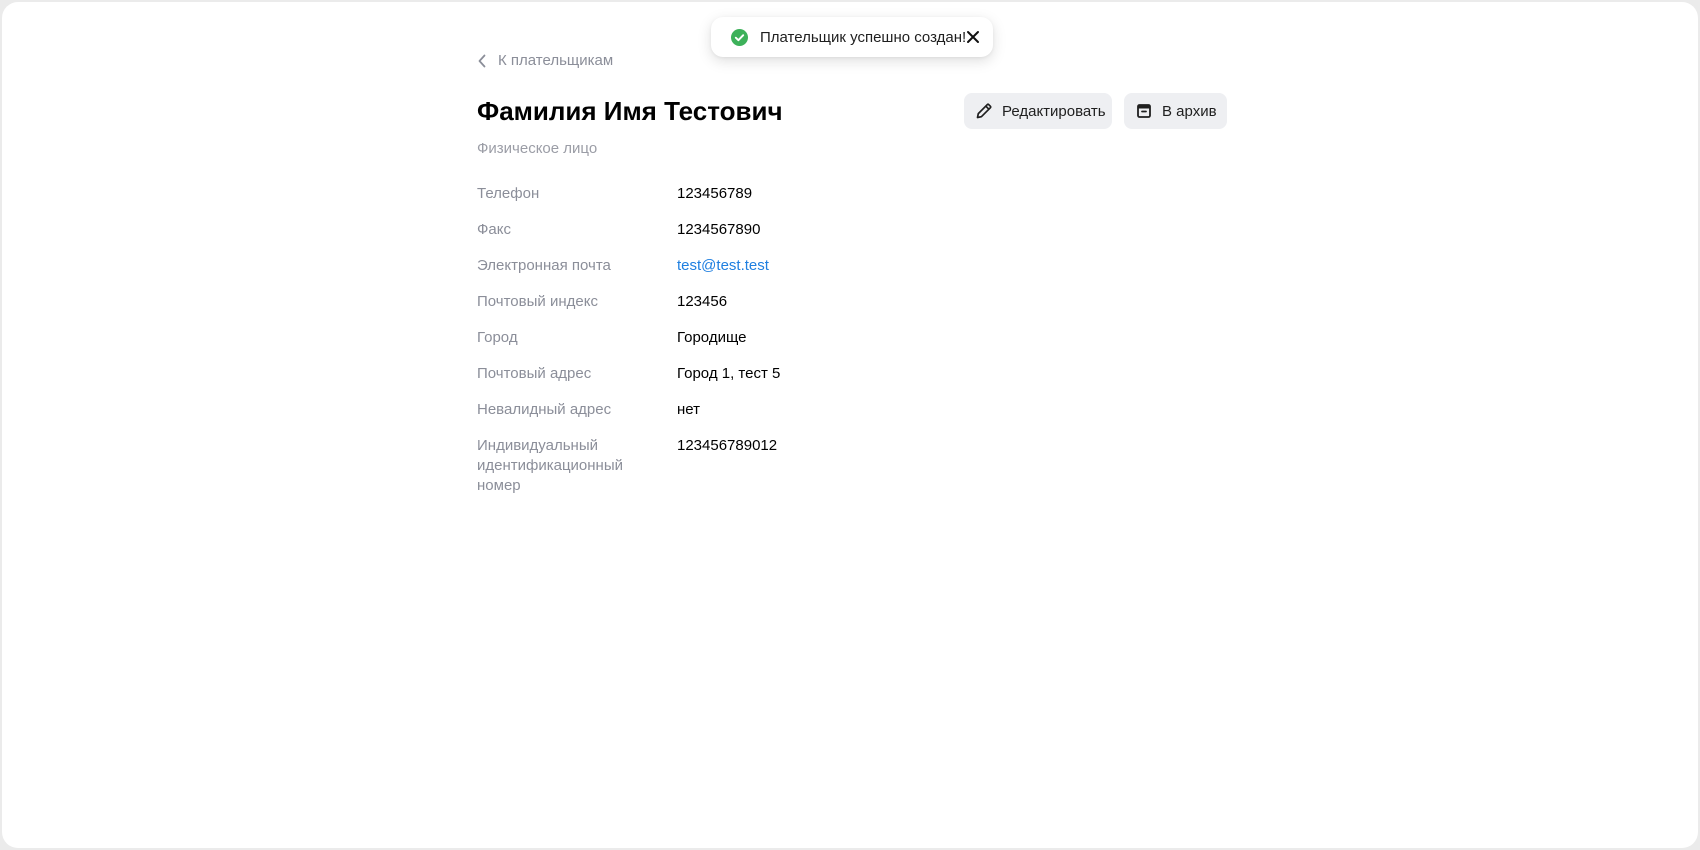 This screenshot has width=1700, height=850. Describe the element at coordinates (497, 337) in the screenshot. I see `detail-label: Город` at that location.